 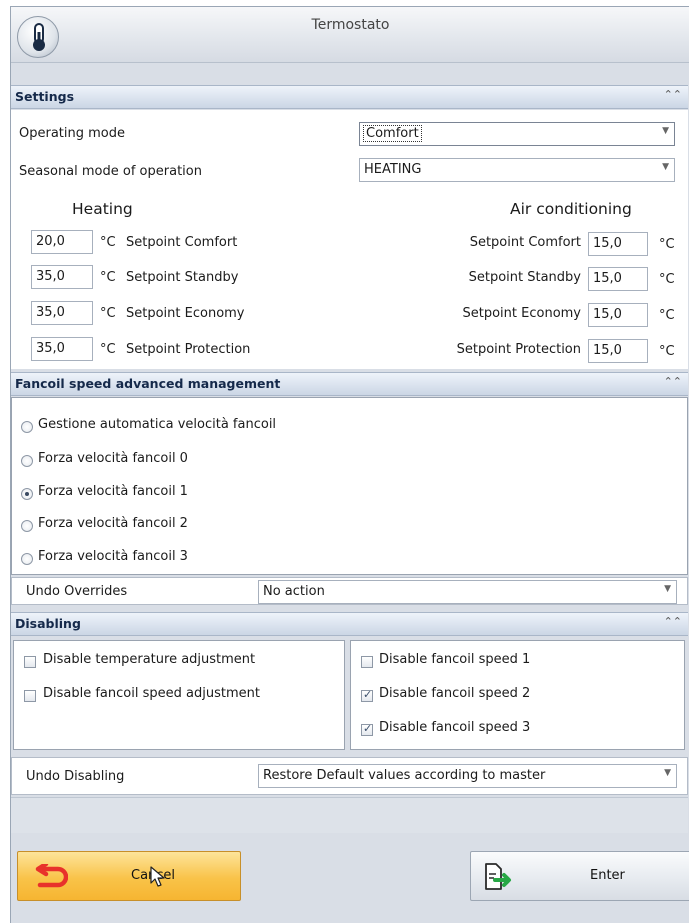 What do you see at coordinates (525, 242) in the screenshot?
I see `aircon-setpoint-comfort-label: Setpoint Comfort` at bounding box center [525, 242].